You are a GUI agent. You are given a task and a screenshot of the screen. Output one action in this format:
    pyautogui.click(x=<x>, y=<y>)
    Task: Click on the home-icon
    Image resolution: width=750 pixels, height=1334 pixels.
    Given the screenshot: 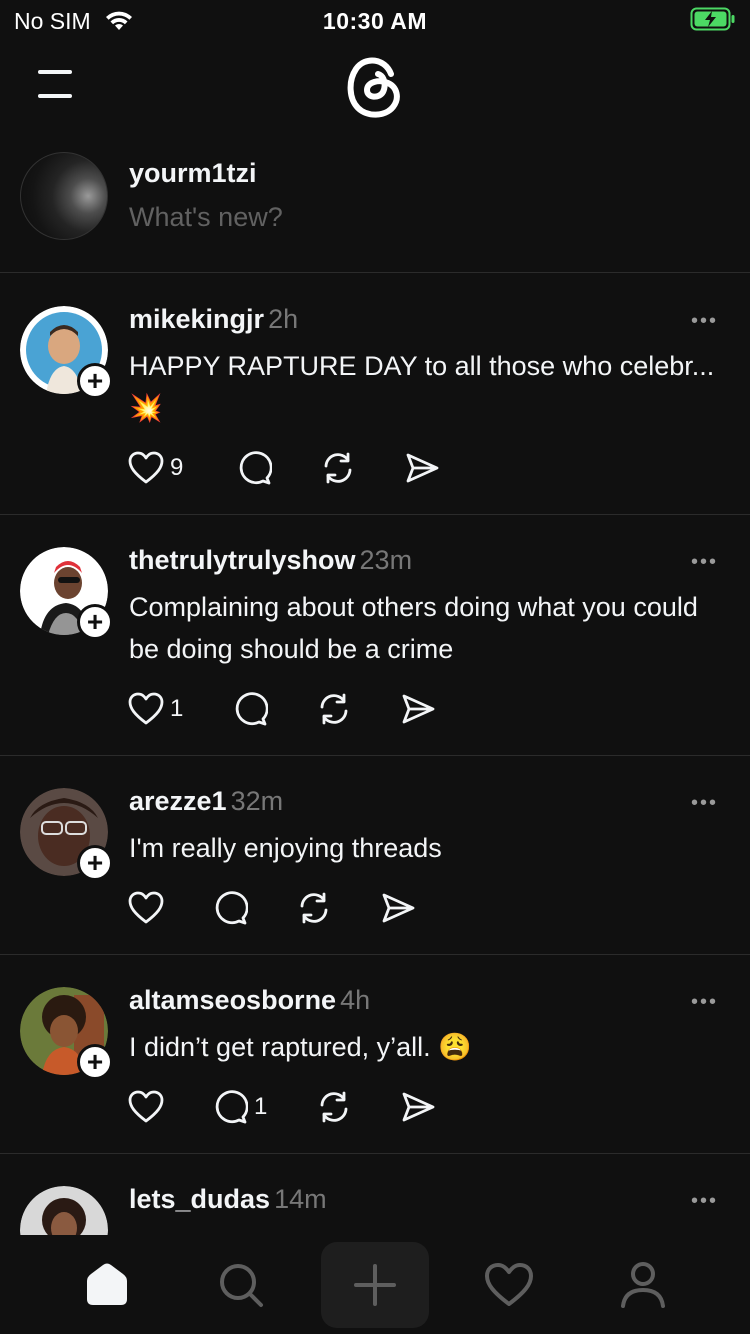 What is the action you would take?
    pyautogui.click(x=107, y=1284)
    